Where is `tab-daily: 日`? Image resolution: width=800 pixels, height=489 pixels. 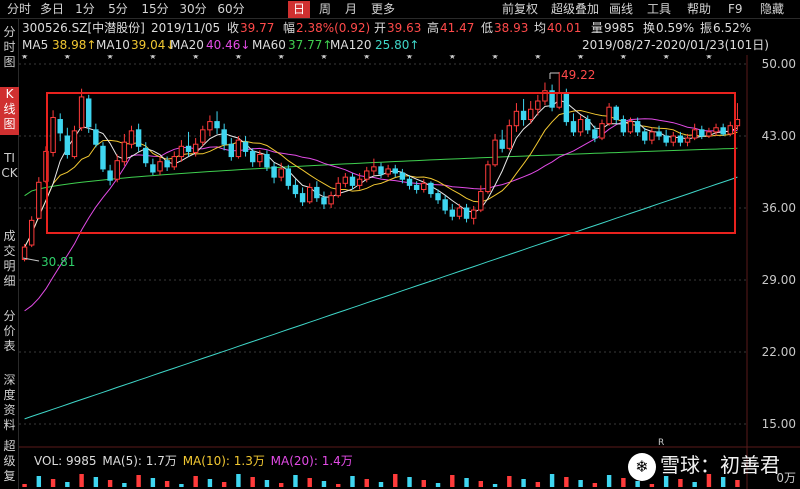
tab-daily: 日 is located at coordinates (299, 9).